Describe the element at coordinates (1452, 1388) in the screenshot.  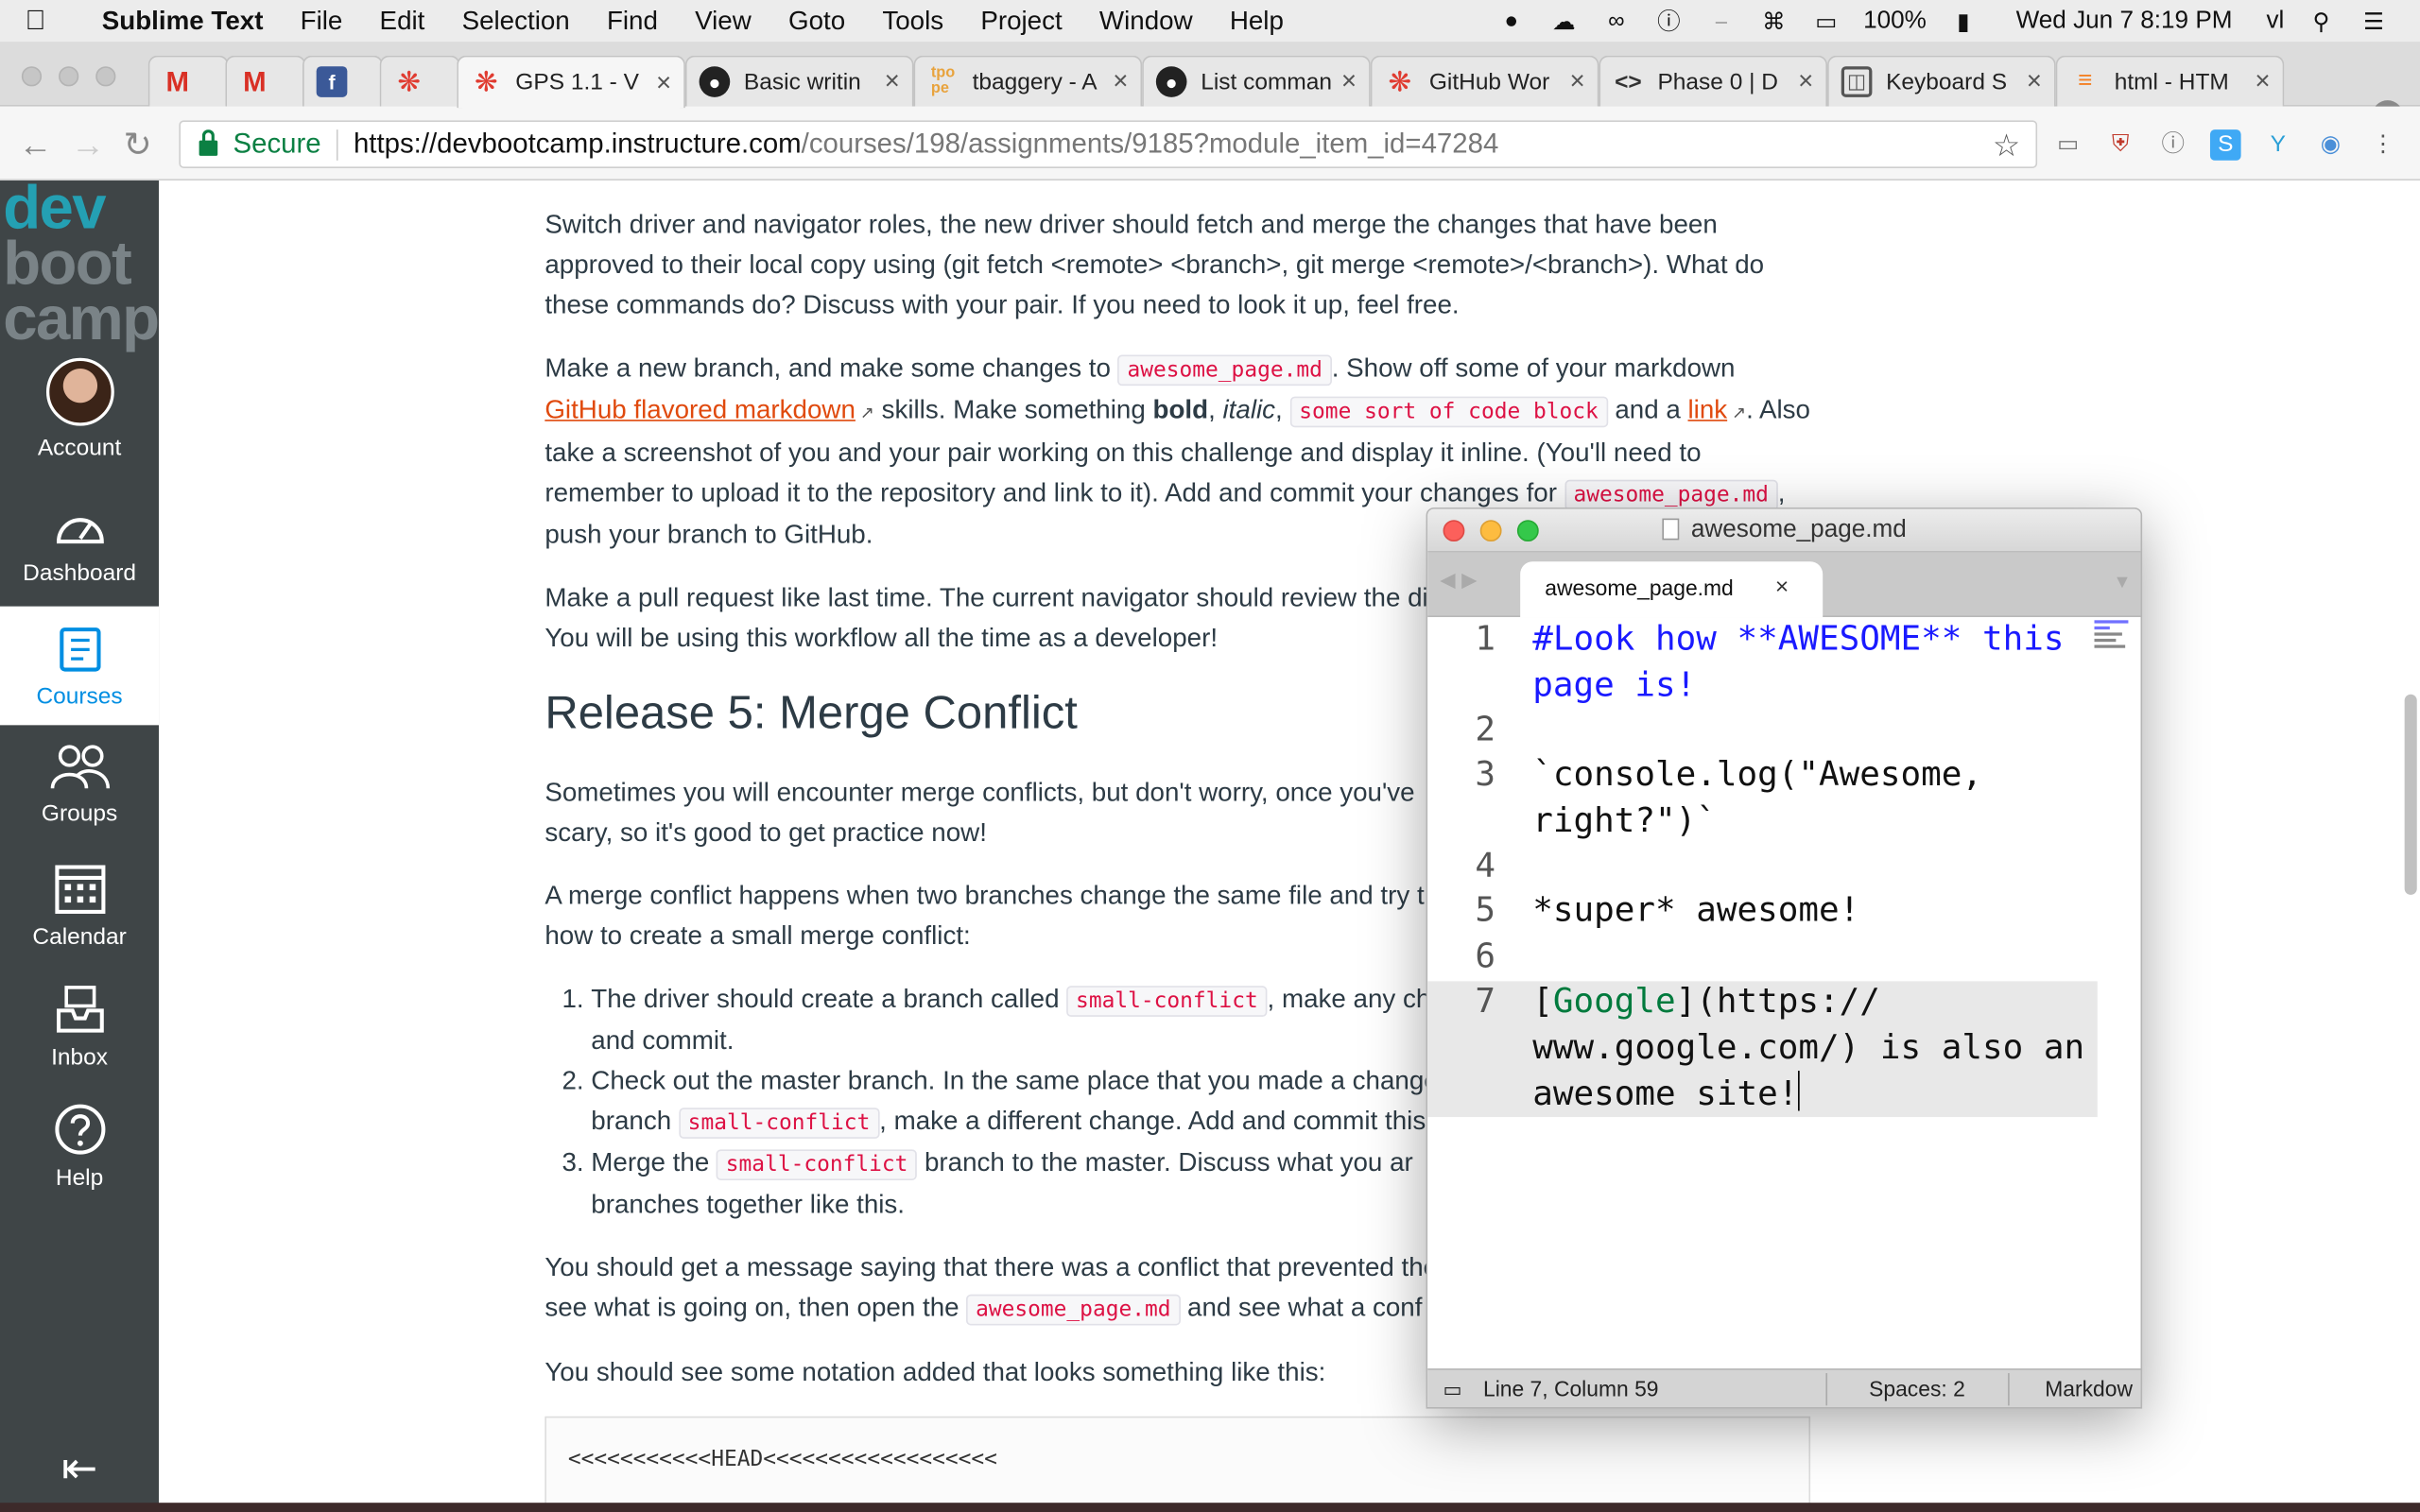
I see `panel-toggle-icon: ▭` at that location.